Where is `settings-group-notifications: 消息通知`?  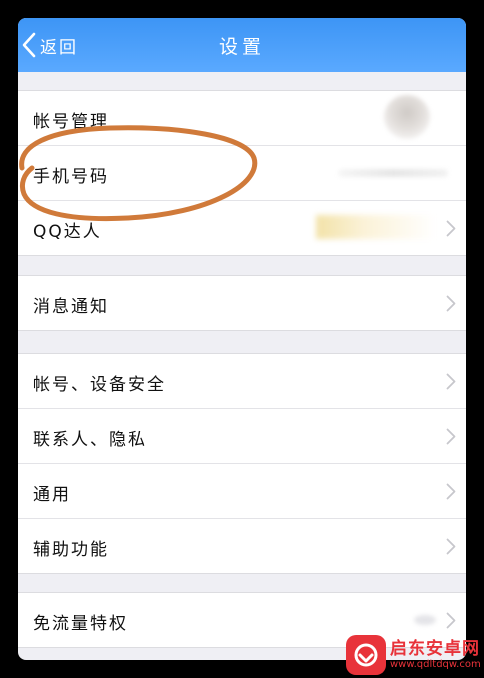 settings-group-notifications: 消息通知 is located at coordinates (242, 303).